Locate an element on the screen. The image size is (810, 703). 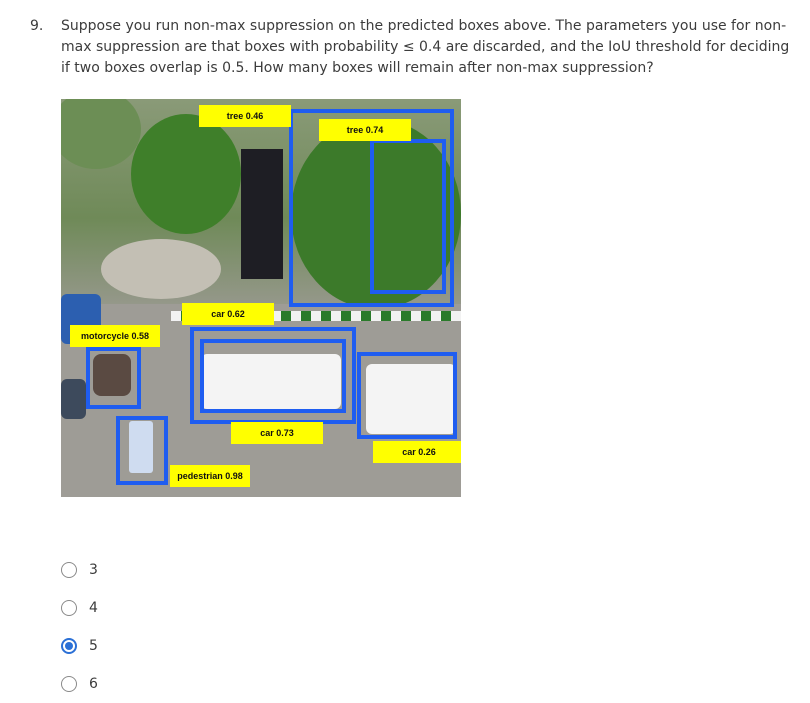
label-motorcycle-058: motorcycle 0.58 is located at coordinates (115, 336).